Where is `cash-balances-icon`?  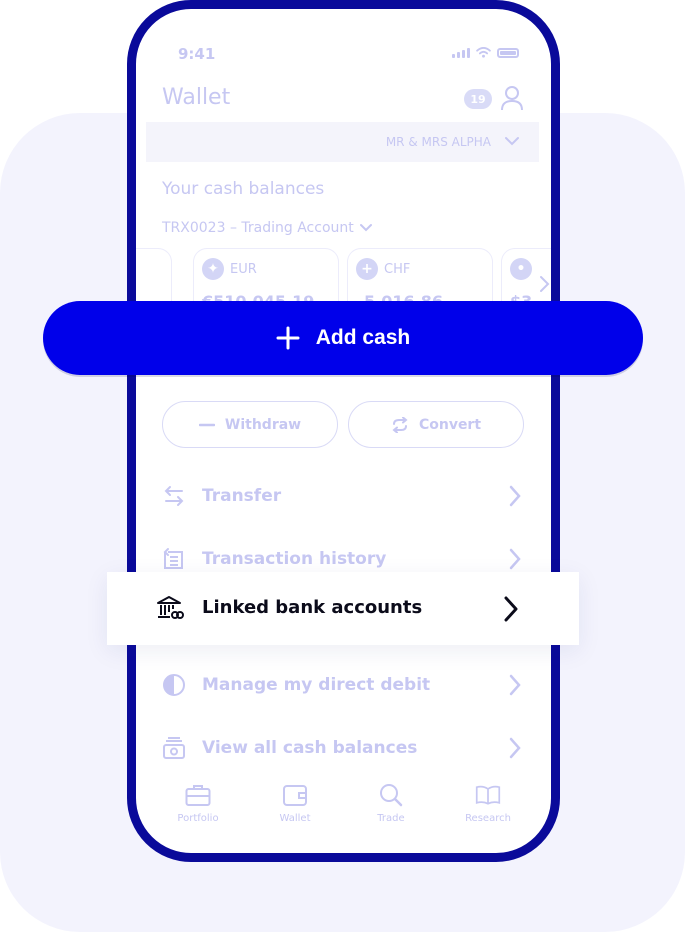
cash-balances-icon is located at coordinates (174, 748).